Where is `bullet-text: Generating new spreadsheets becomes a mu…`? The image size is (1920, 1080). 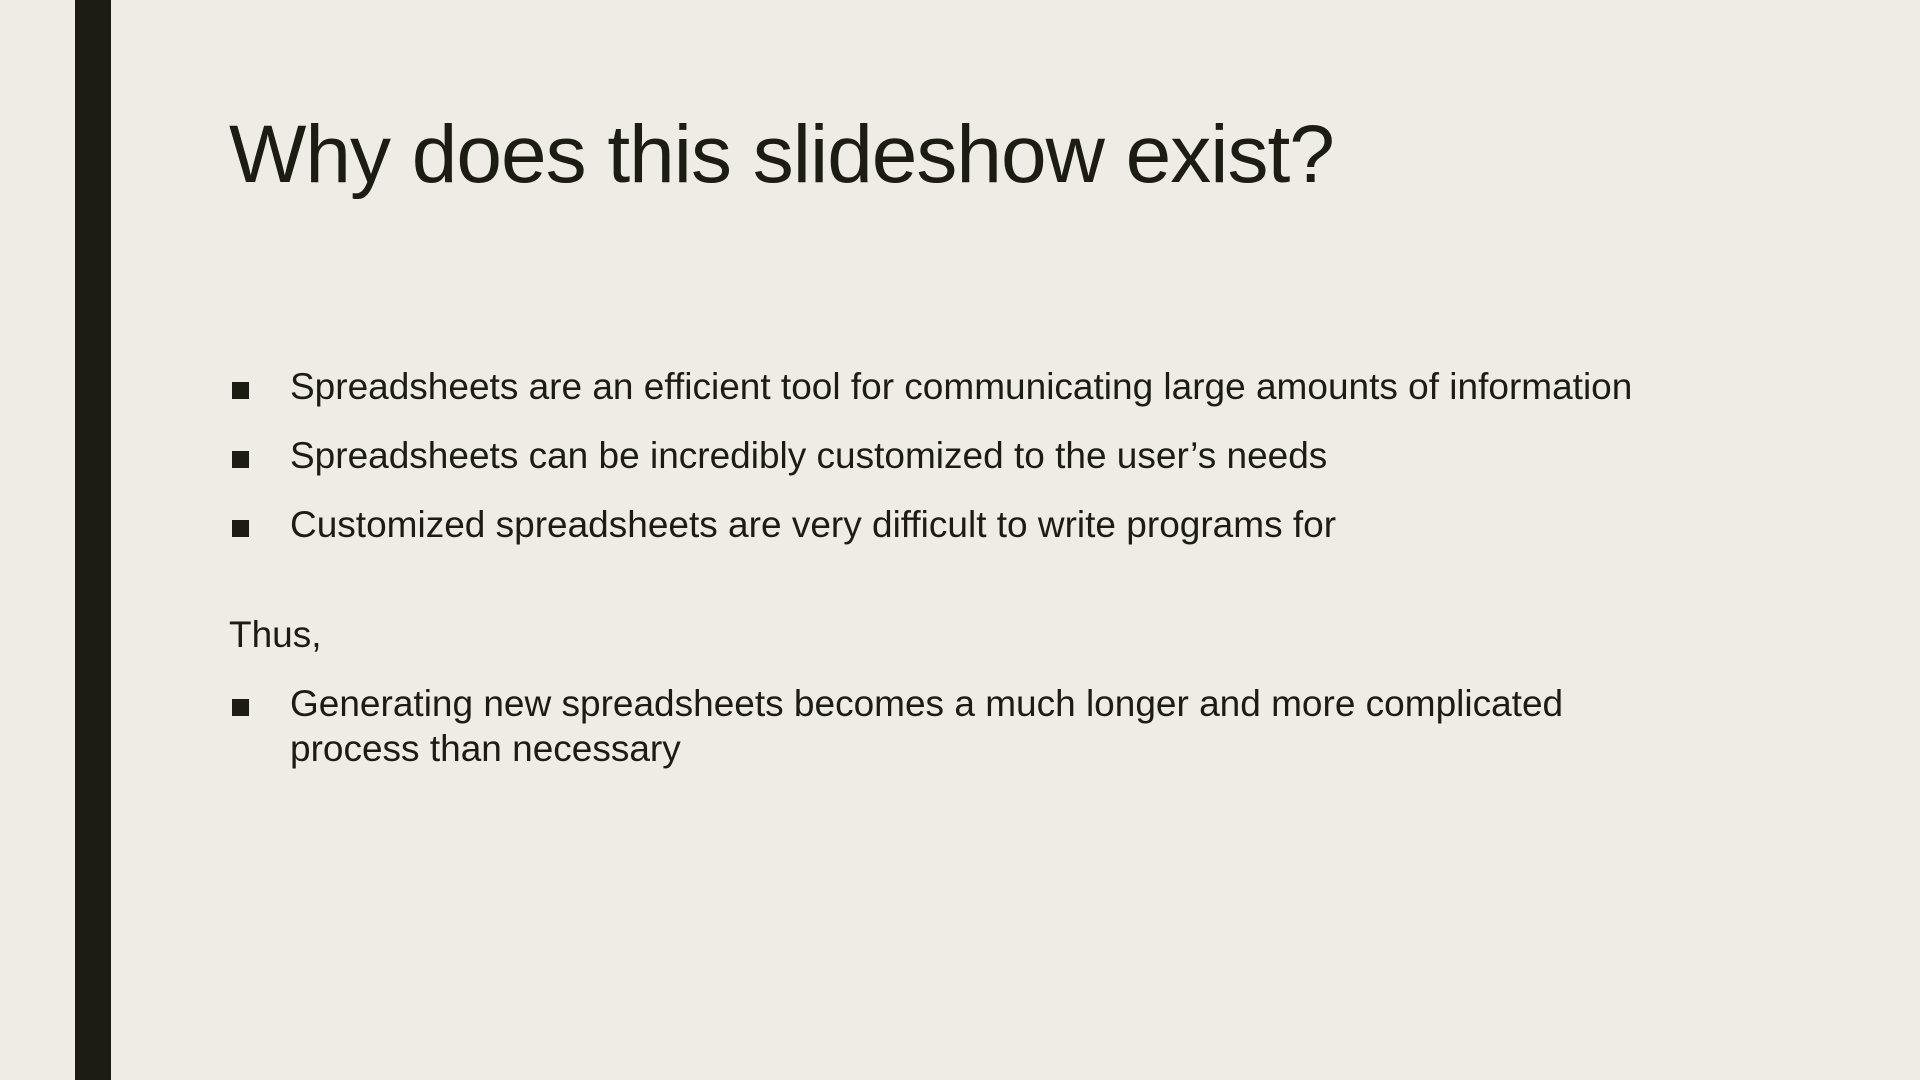
bullet-text: Generating new spreadsheets becomes a mu… is located at coordinates (927, 726).